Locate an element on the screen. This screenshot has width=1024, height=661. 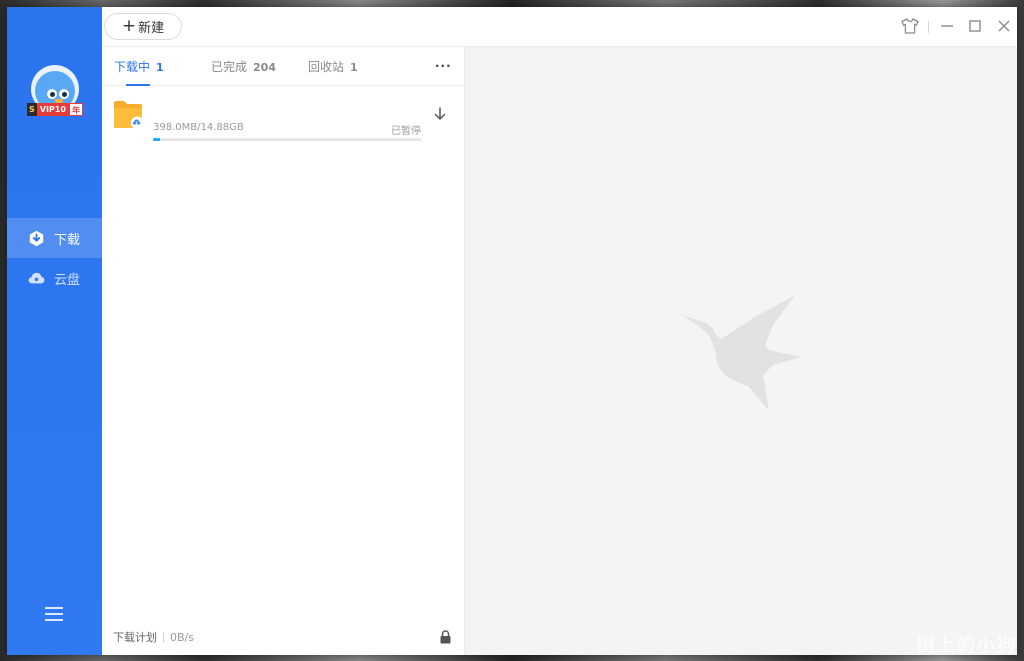
watermark: 树上的小狗 is located at coordinates (965, 645).